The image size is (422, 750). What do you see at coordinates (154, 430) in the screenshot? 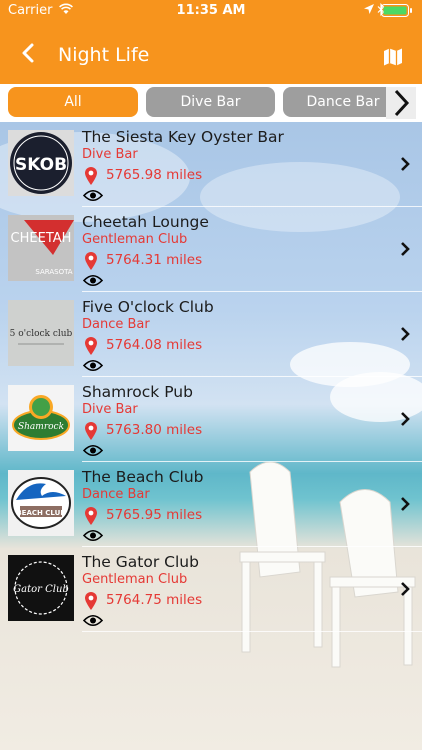
I see `venue-distance: 5763.80 miles` at bounding box center [154, 430].